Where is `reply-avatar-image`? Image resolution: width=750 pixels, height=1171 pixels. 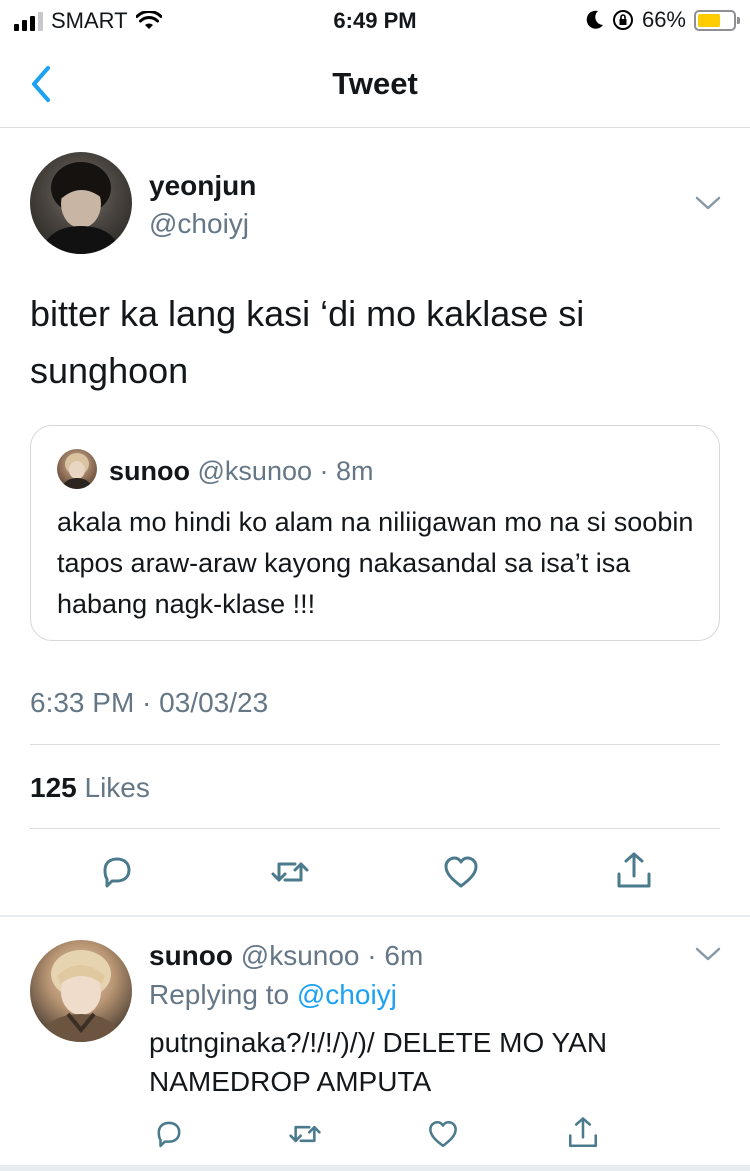
reply-avatar-image is located at coordinates (81, 996).